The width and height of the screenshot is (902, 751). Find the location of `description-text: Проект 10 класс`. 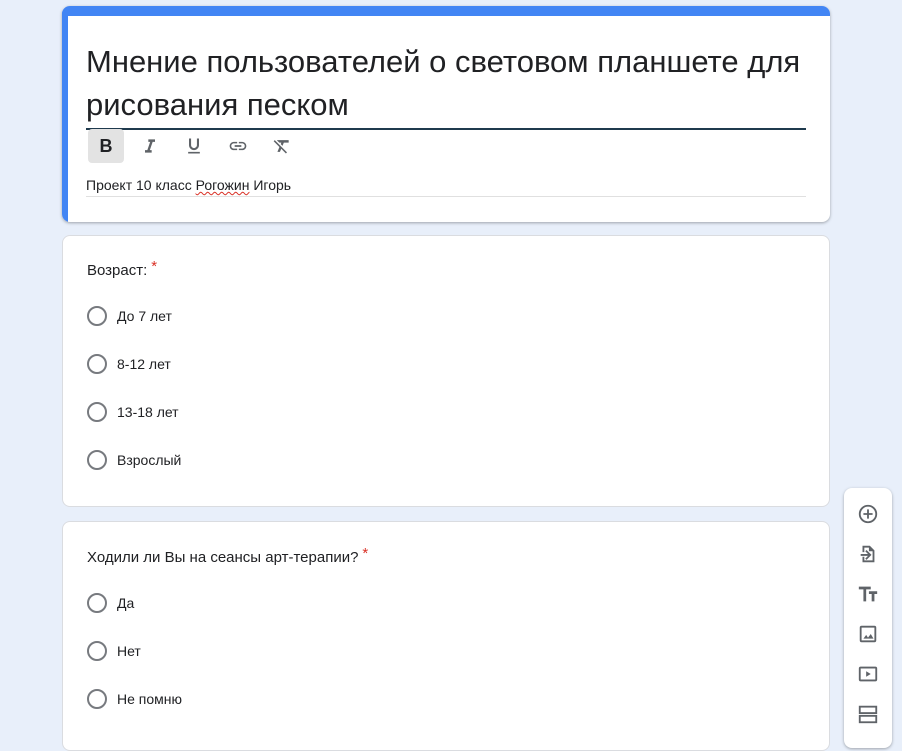

description-text: Проект 10 класс is located at coordinates (141, 185).